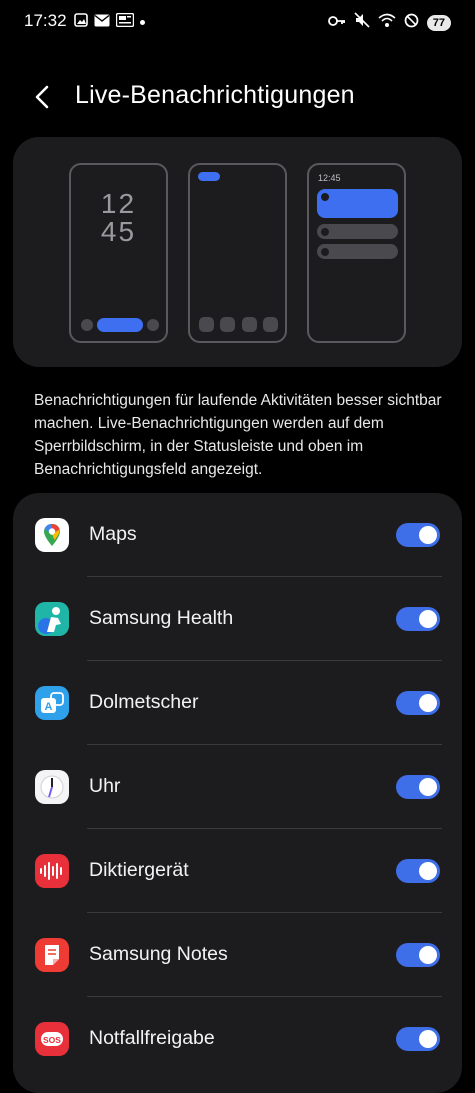  Describe the element at coordinates (237, 535) in the screenshot. I see `list-item: Maps` at that location.